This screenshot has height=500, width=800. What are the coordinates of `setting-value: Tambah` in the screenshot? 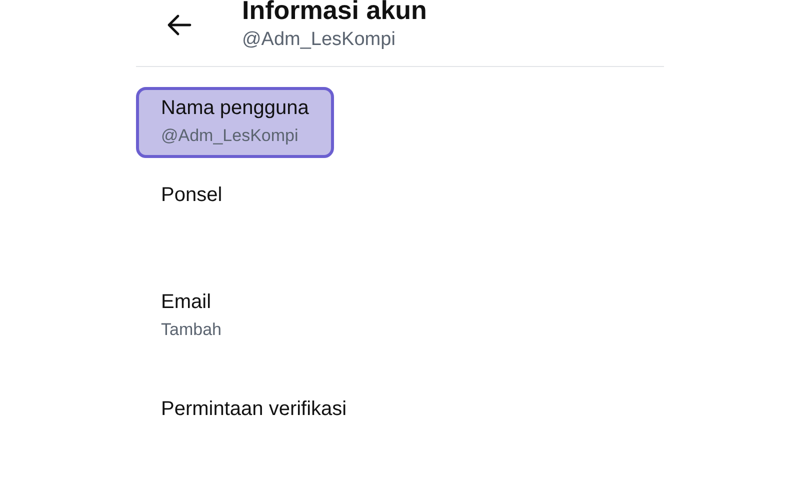 It's located at (191, 330).